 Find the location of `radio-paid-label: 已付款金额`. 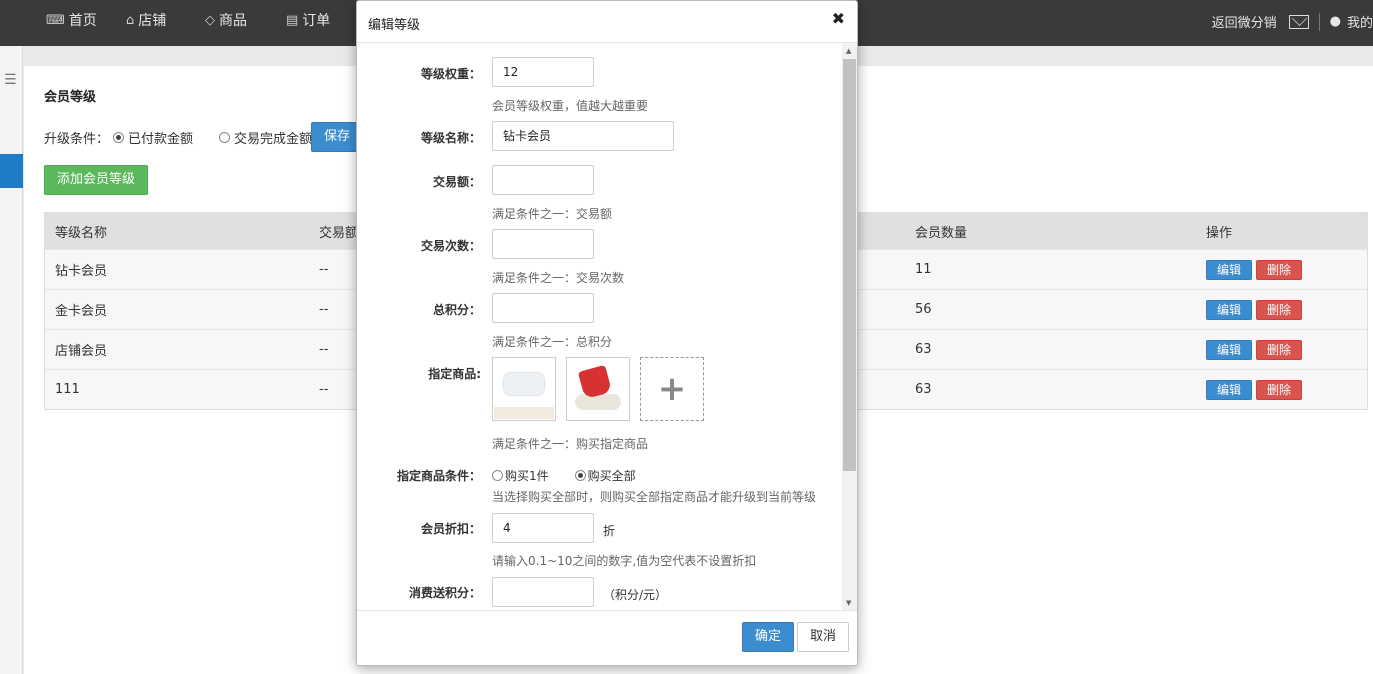

radio-paid-label: 已付款金额 is located at coordinates (161, 139).